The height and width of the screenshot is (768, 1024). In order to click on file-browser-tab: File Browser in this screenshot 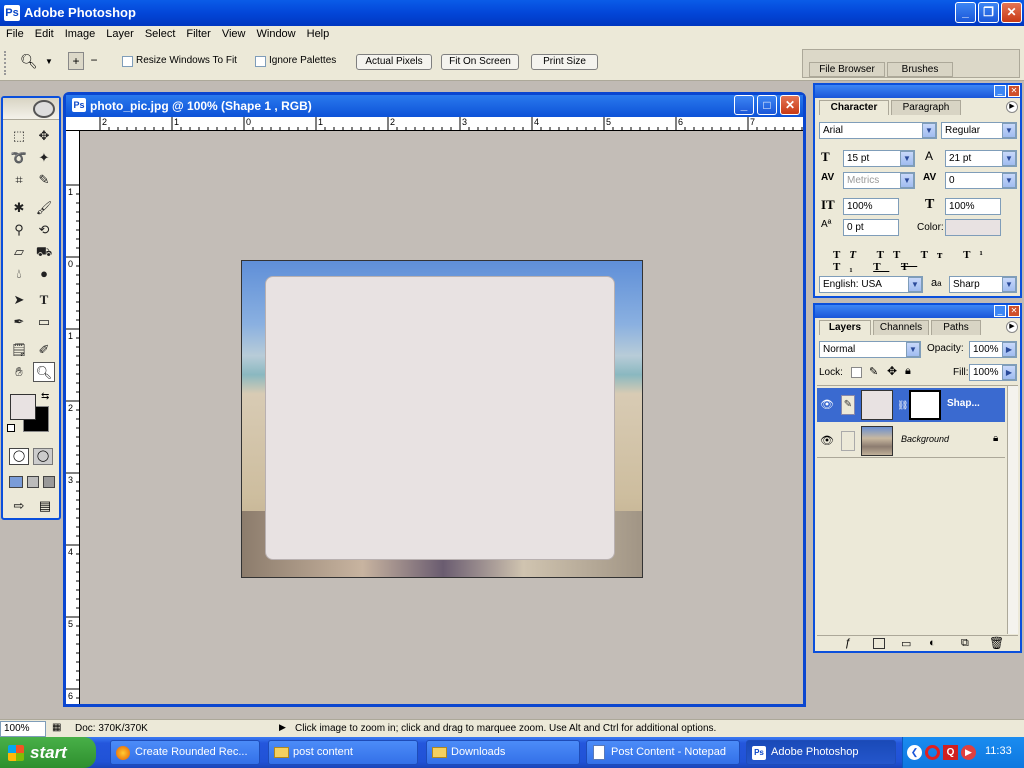, I will do `click(847, 69)`.